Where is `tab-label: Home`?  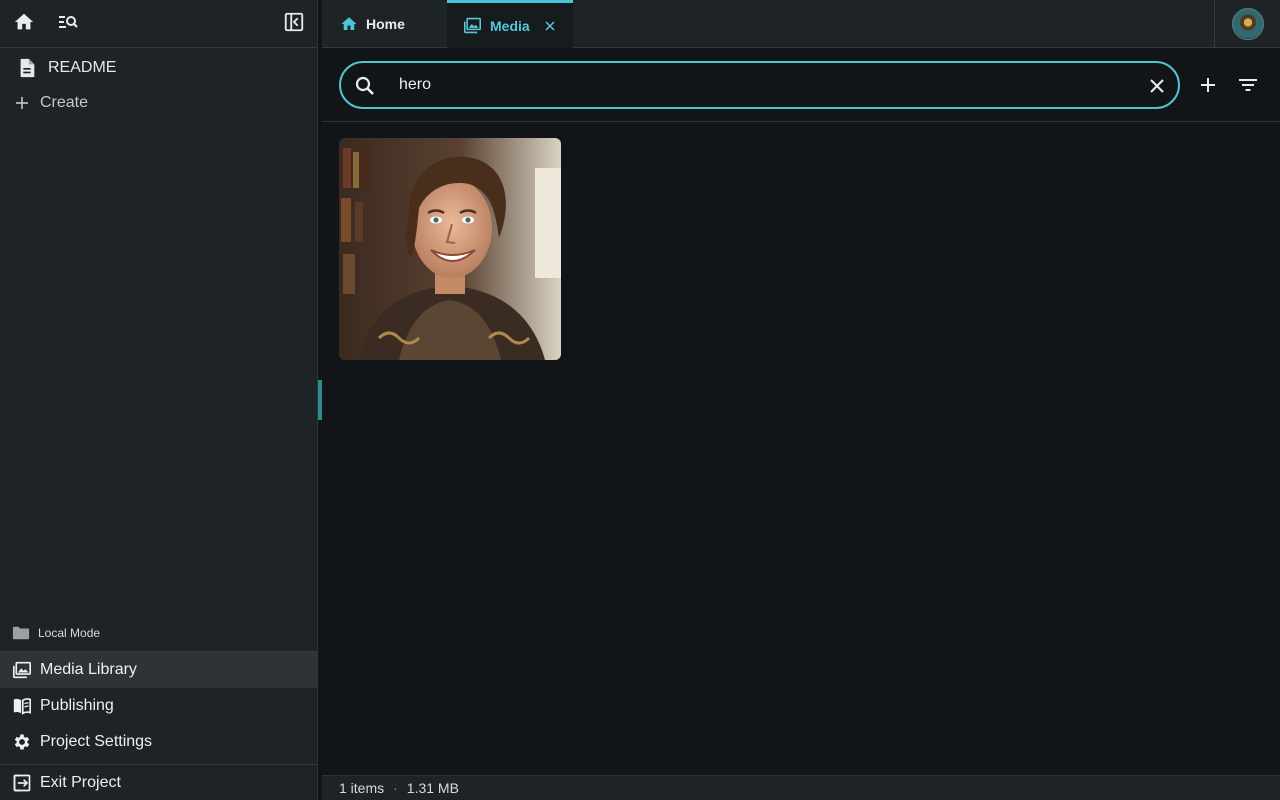 tab-label: Home is located at coordinates (385, 24).